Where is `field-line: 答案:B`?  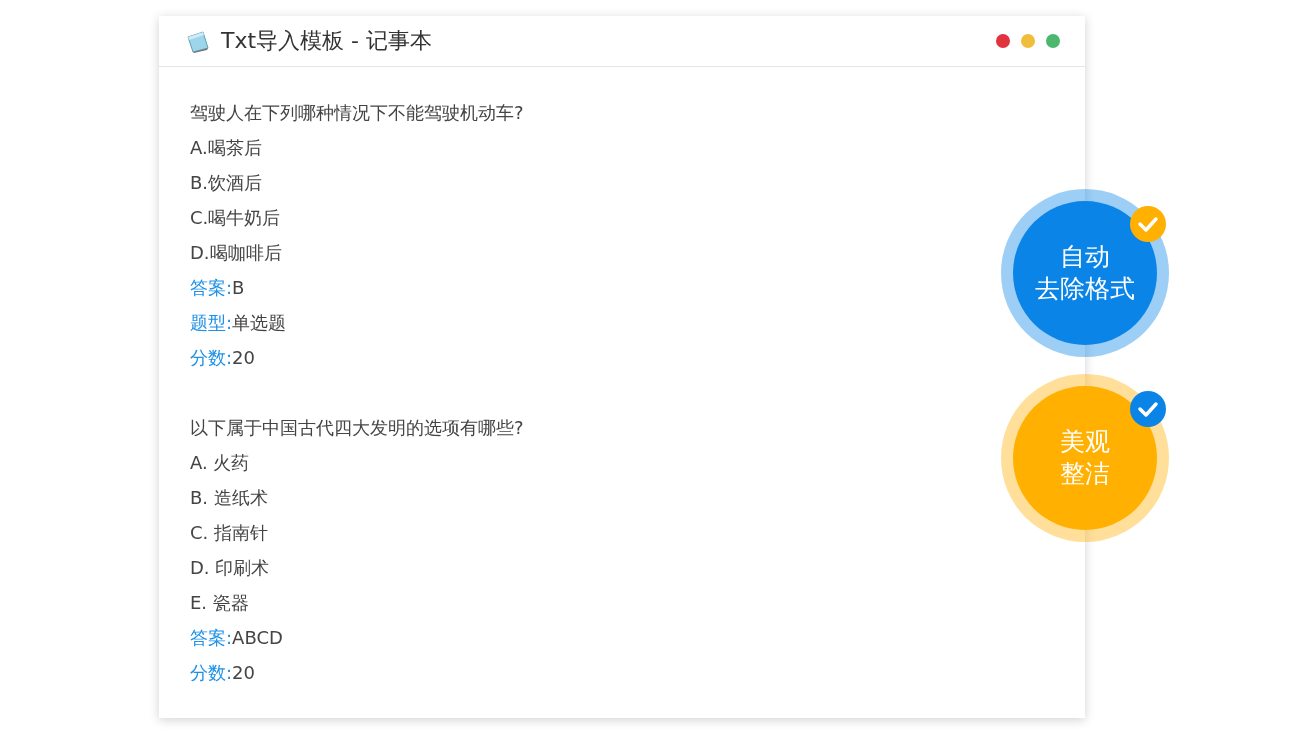
field-line: 答案:B is located at coordinates (217, 288).